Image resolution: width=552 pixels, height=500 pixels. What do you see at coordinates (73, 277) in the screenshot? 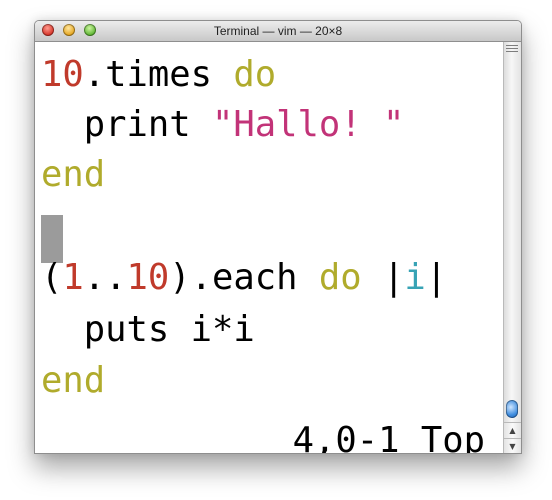
I see `code-number: 1` at bounding box center [73, 277].